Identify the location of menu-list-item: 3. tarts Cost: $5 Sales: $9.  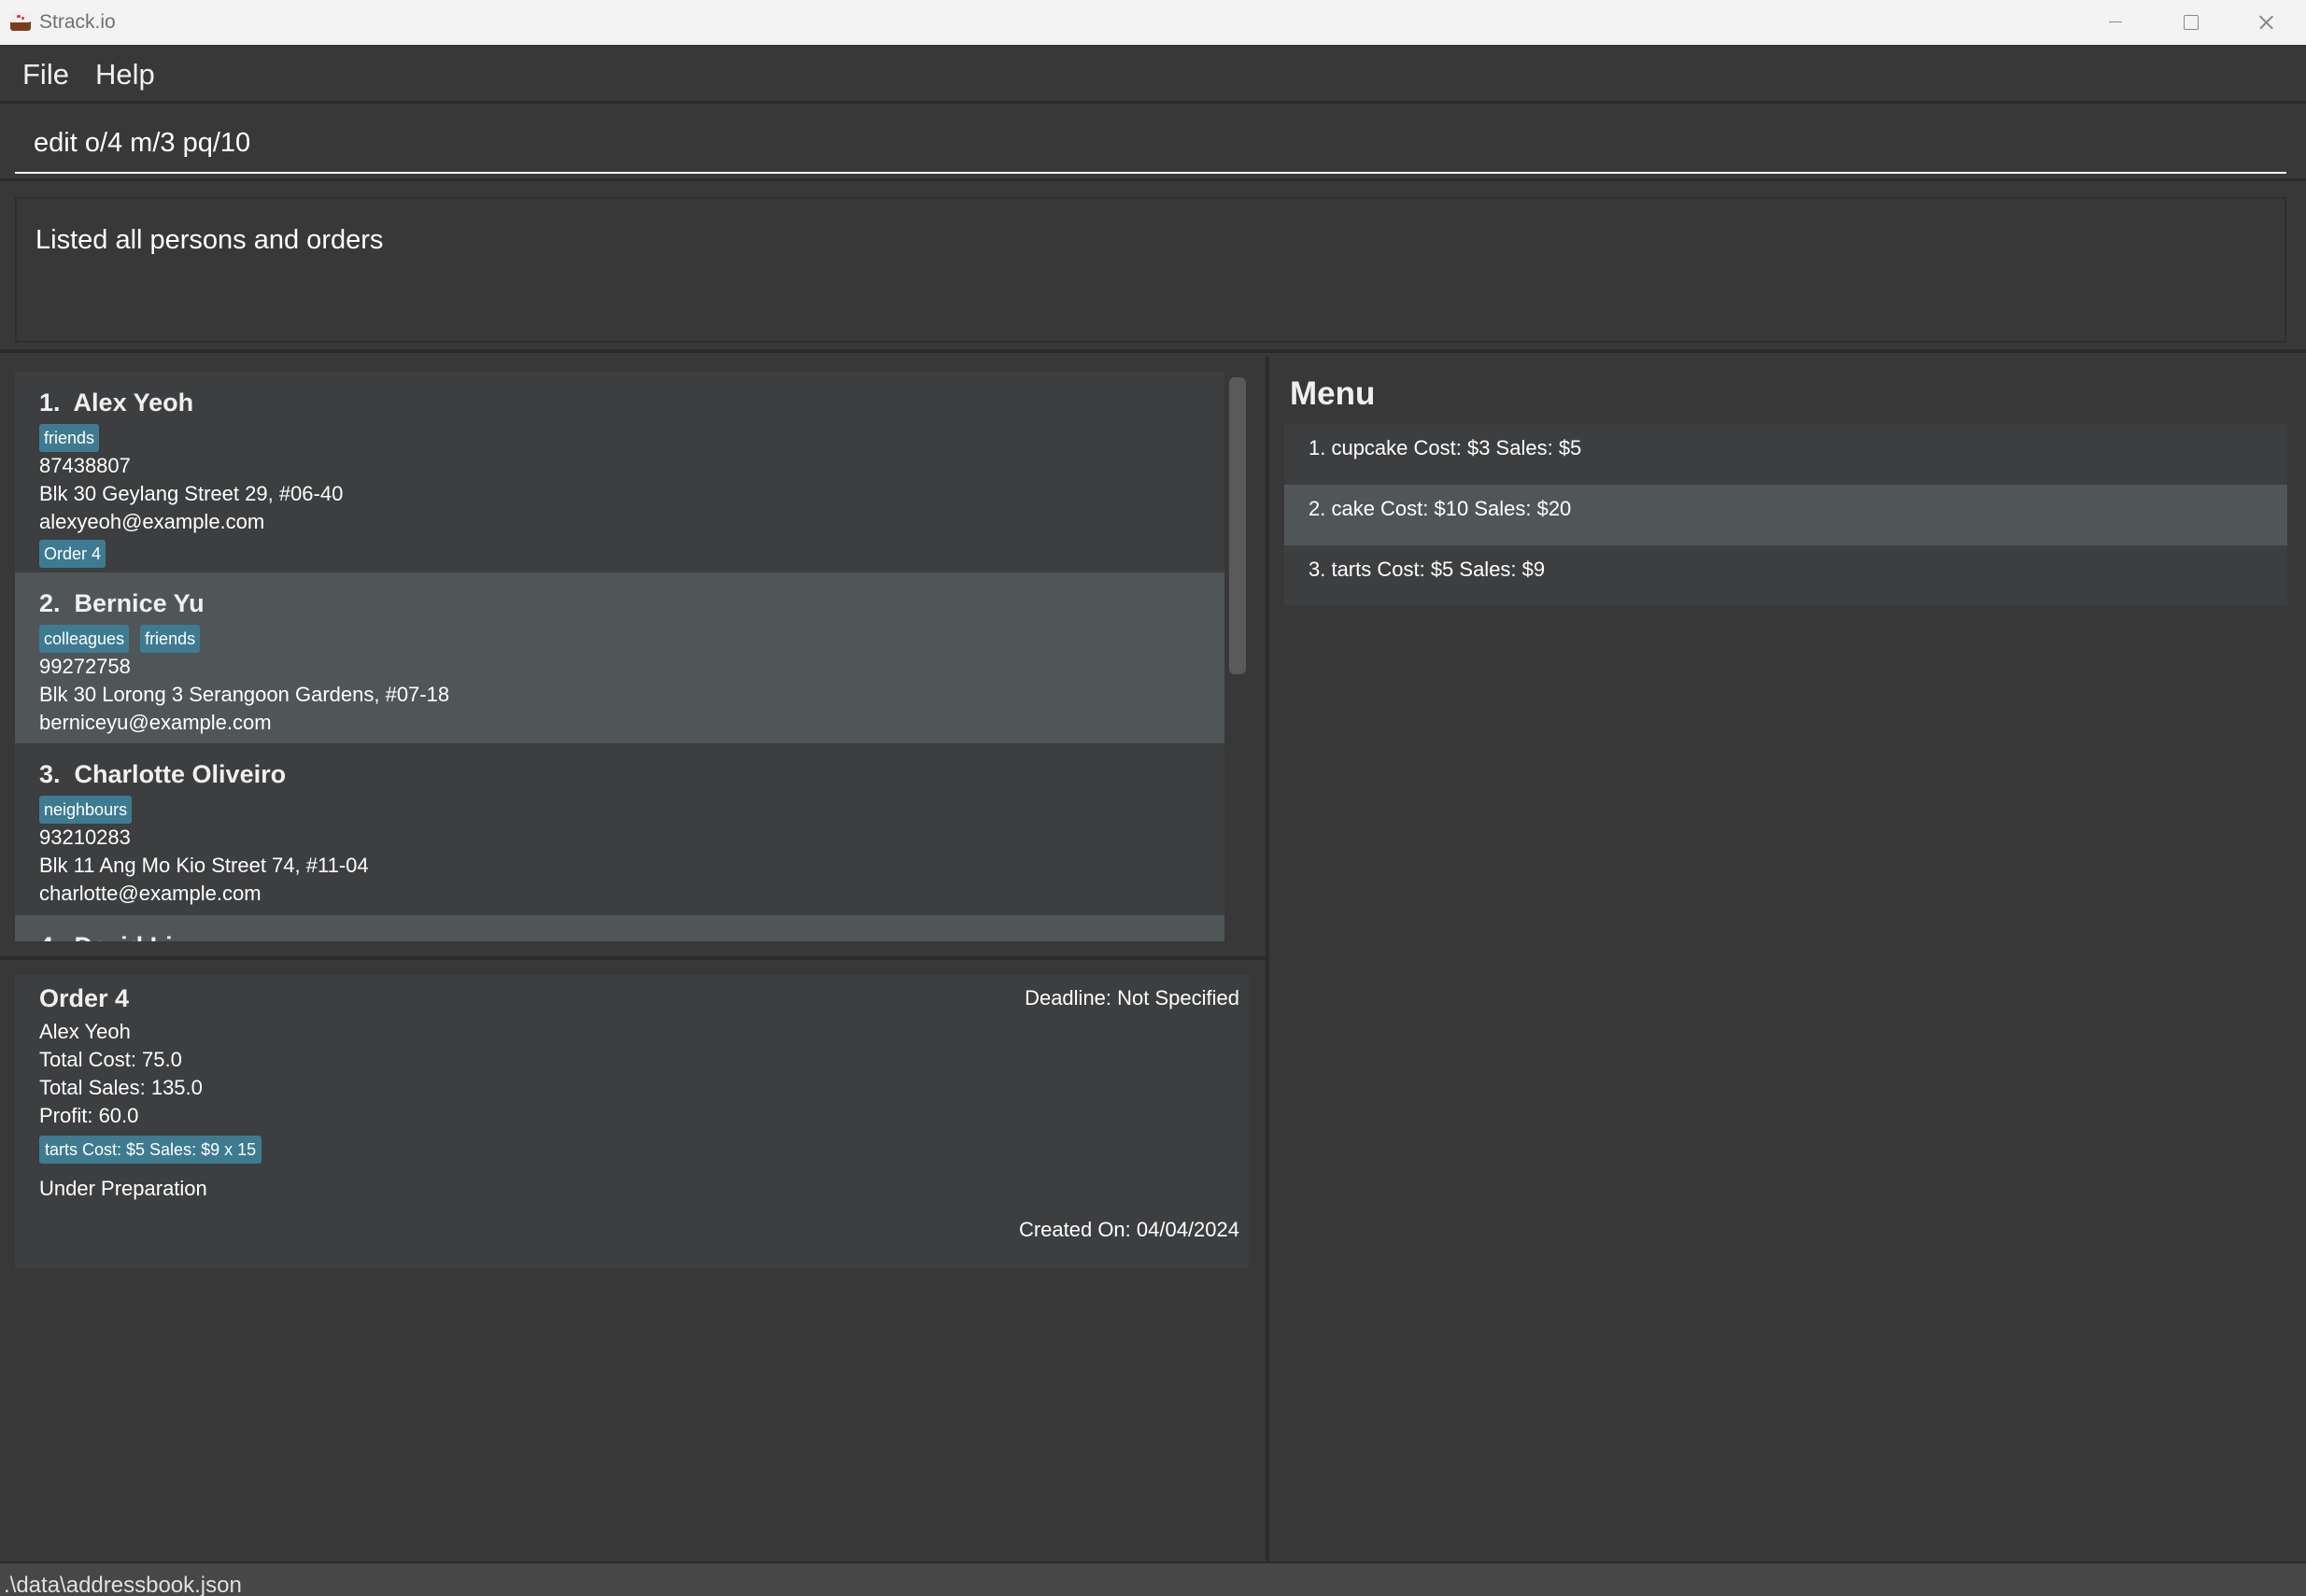
(1785, 575).